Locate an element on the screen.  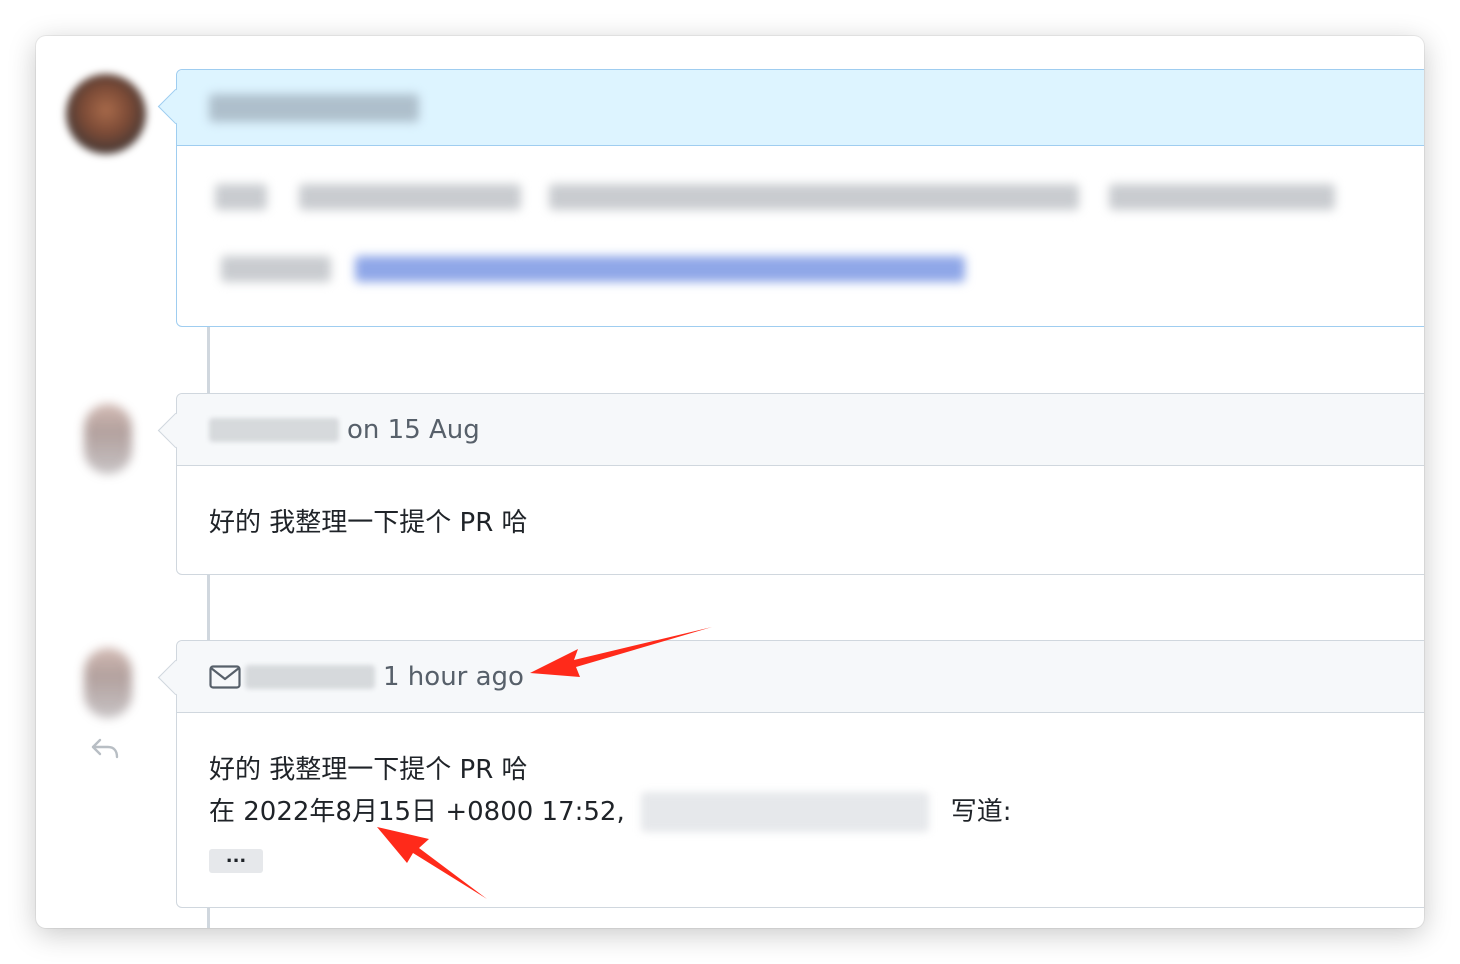
mail-icon is located at coordinates (225, 676).